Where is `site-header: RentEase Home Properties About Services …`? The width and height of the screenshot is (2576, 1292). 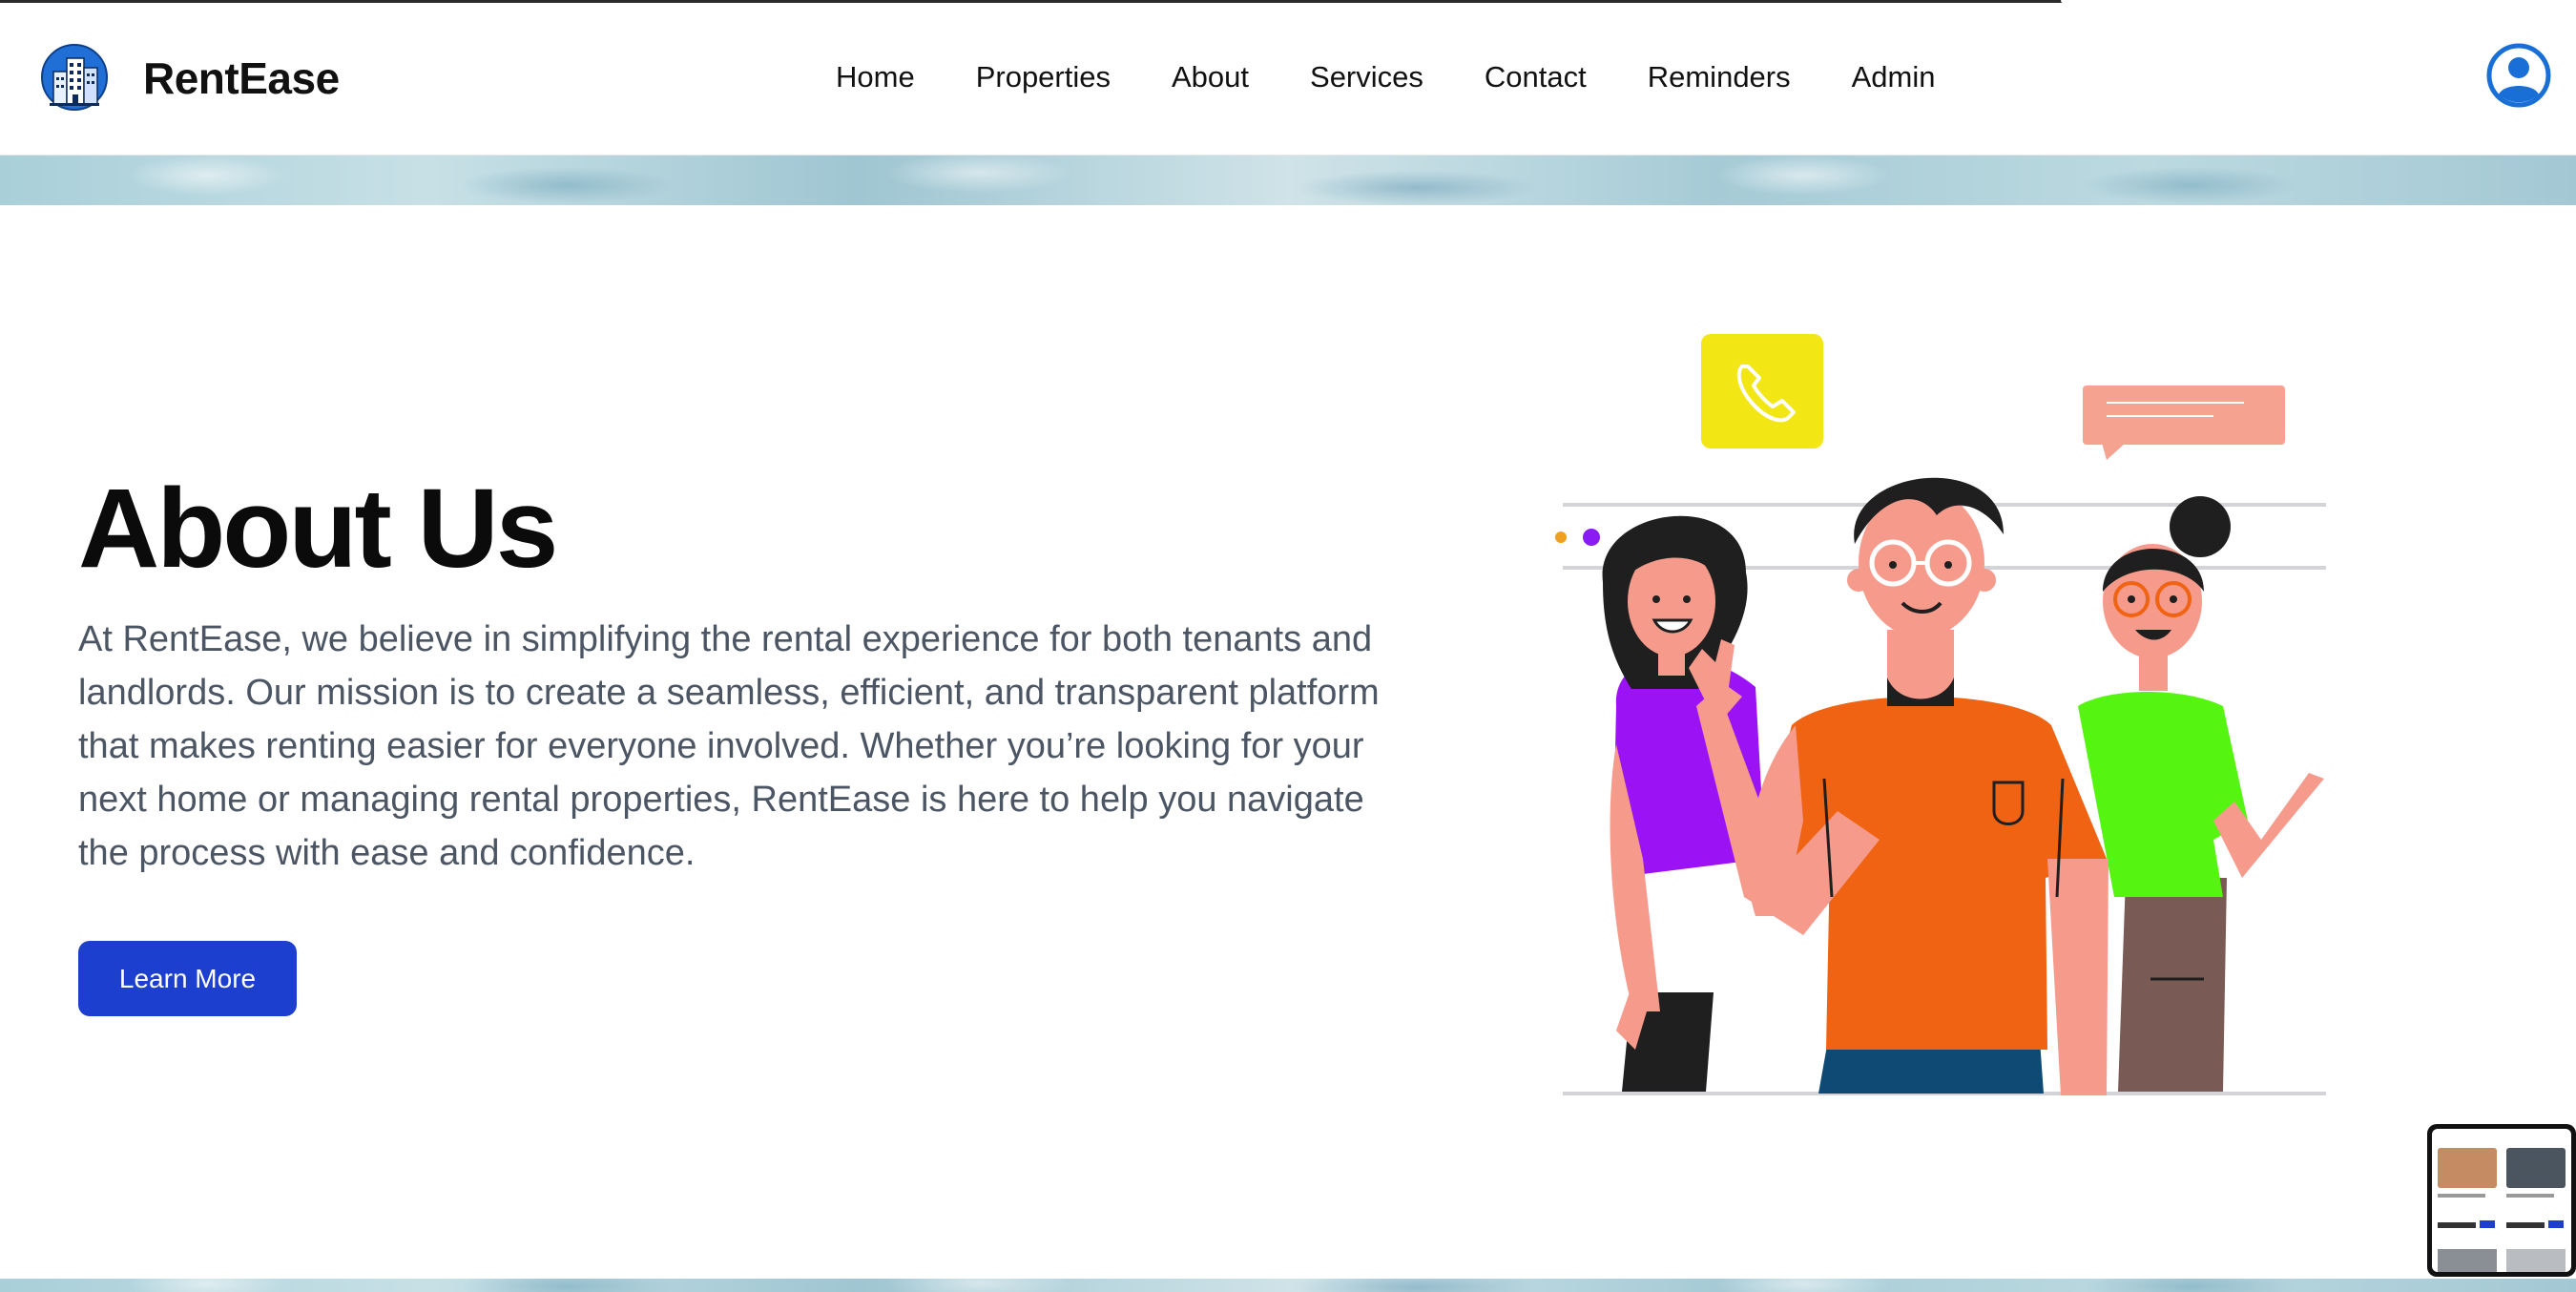
site-header: RentEase Home Properties About Services … is located at coordinates (1288, 79).